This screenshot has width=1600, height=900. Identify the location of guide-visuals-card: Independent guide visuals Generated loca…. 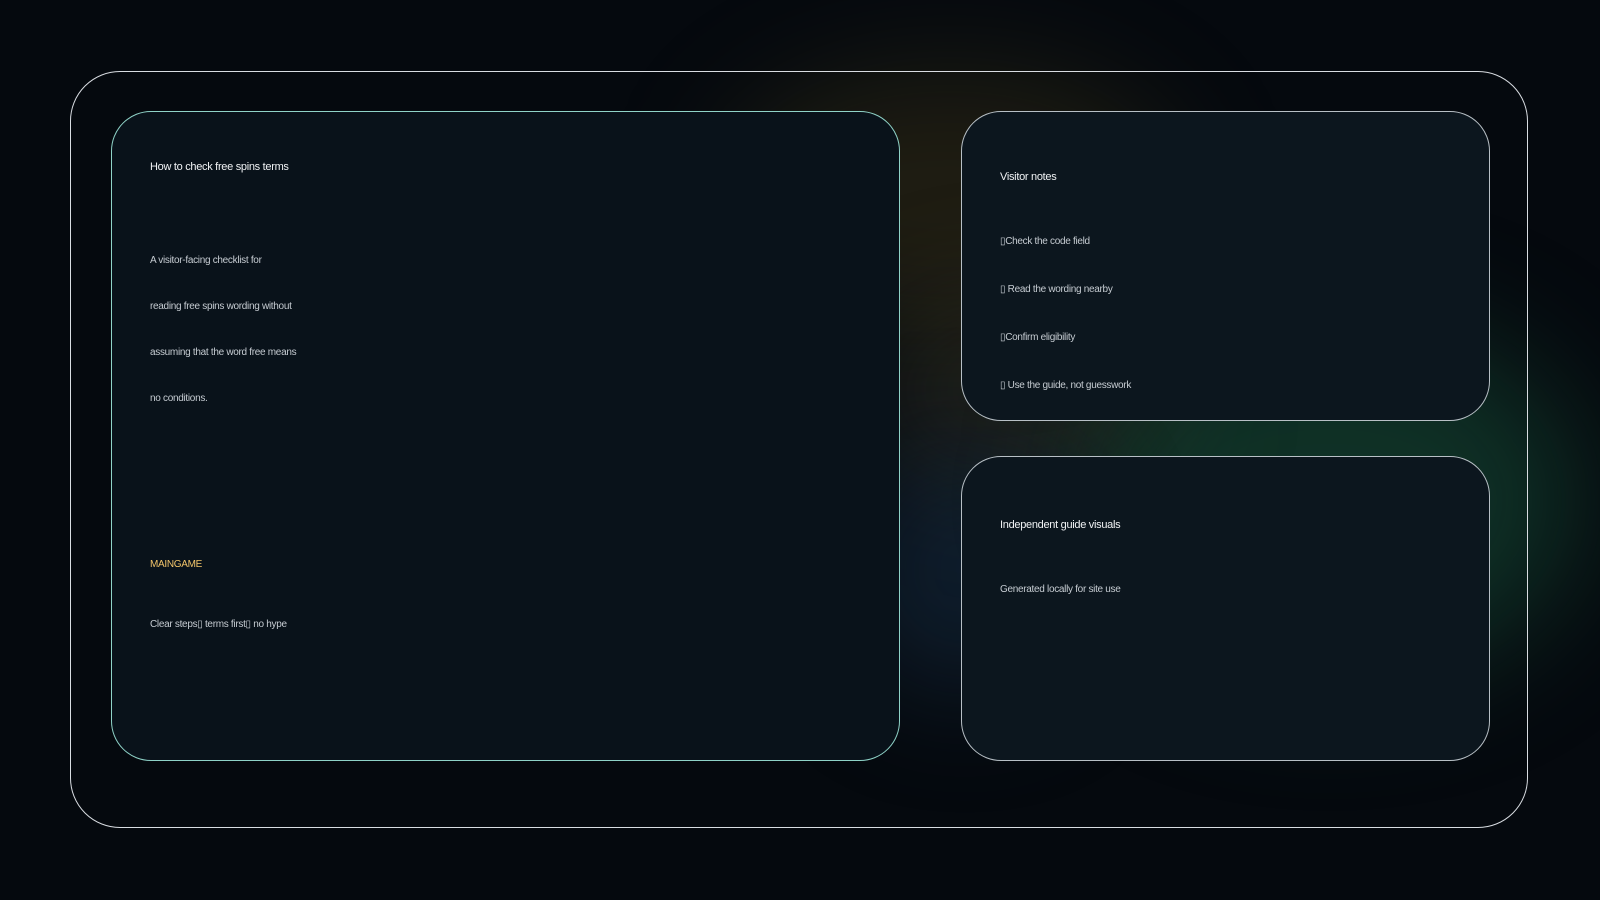
(1225, 608).